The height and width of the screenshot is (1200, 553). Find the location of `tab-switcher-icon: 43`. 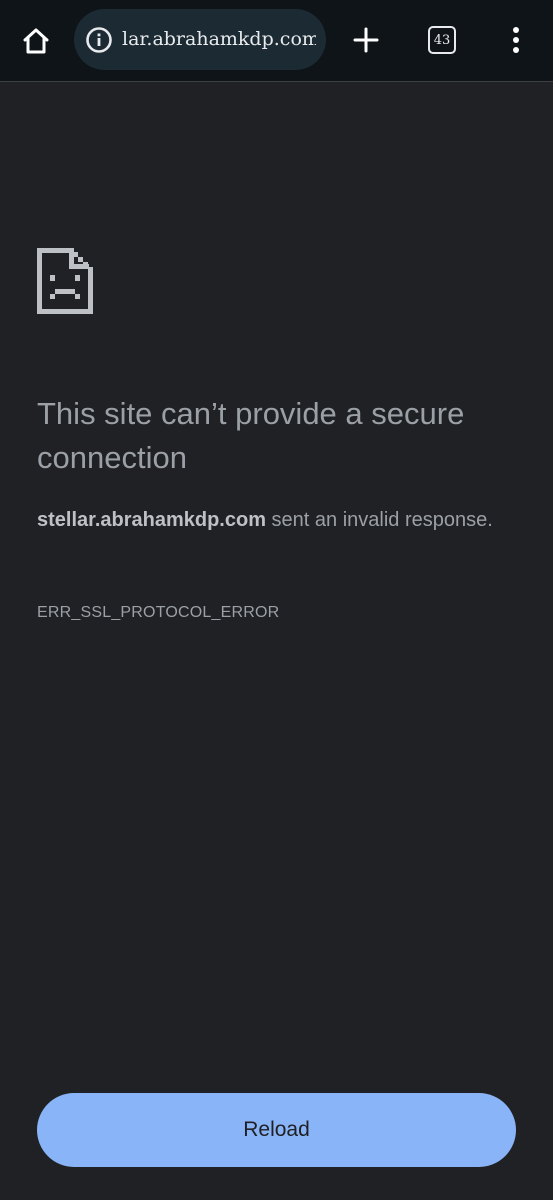

tab-switcher-icon: 43 is located at coordinates (442, 40).